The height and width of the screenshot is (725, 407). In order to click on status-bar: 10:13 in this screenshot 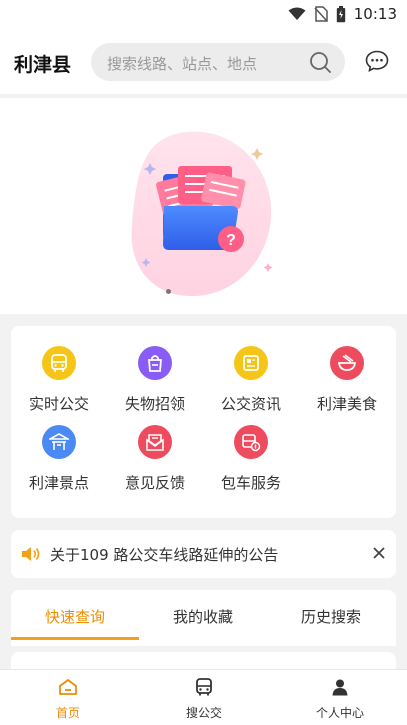, I will do `click(203, 14)`.